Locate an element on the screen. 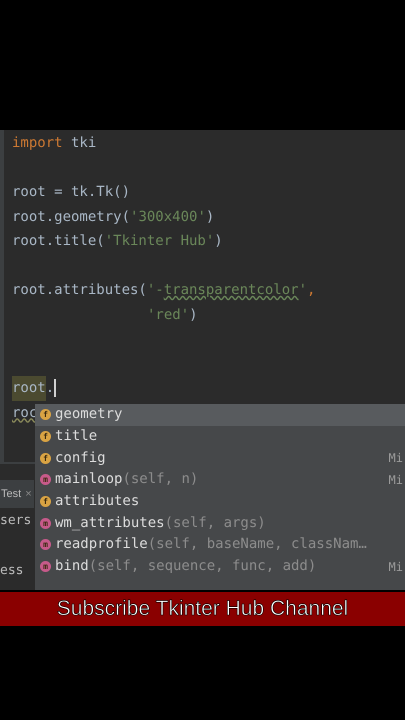 The width and height of the screenshot is (405, 720). completion-item: m wm_attributes(self, args) is located at coordinates (220, 523).